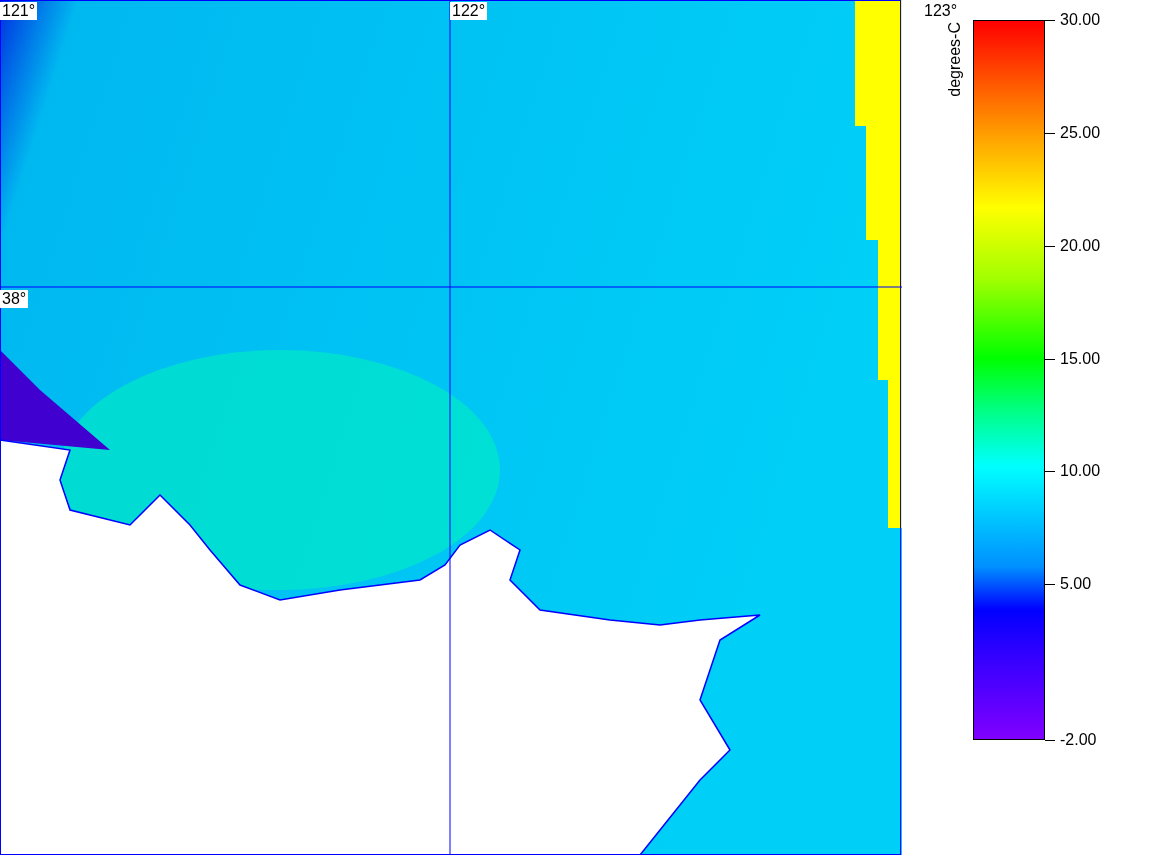  I want to click on longitude-label: 121°, so click(19, 11).